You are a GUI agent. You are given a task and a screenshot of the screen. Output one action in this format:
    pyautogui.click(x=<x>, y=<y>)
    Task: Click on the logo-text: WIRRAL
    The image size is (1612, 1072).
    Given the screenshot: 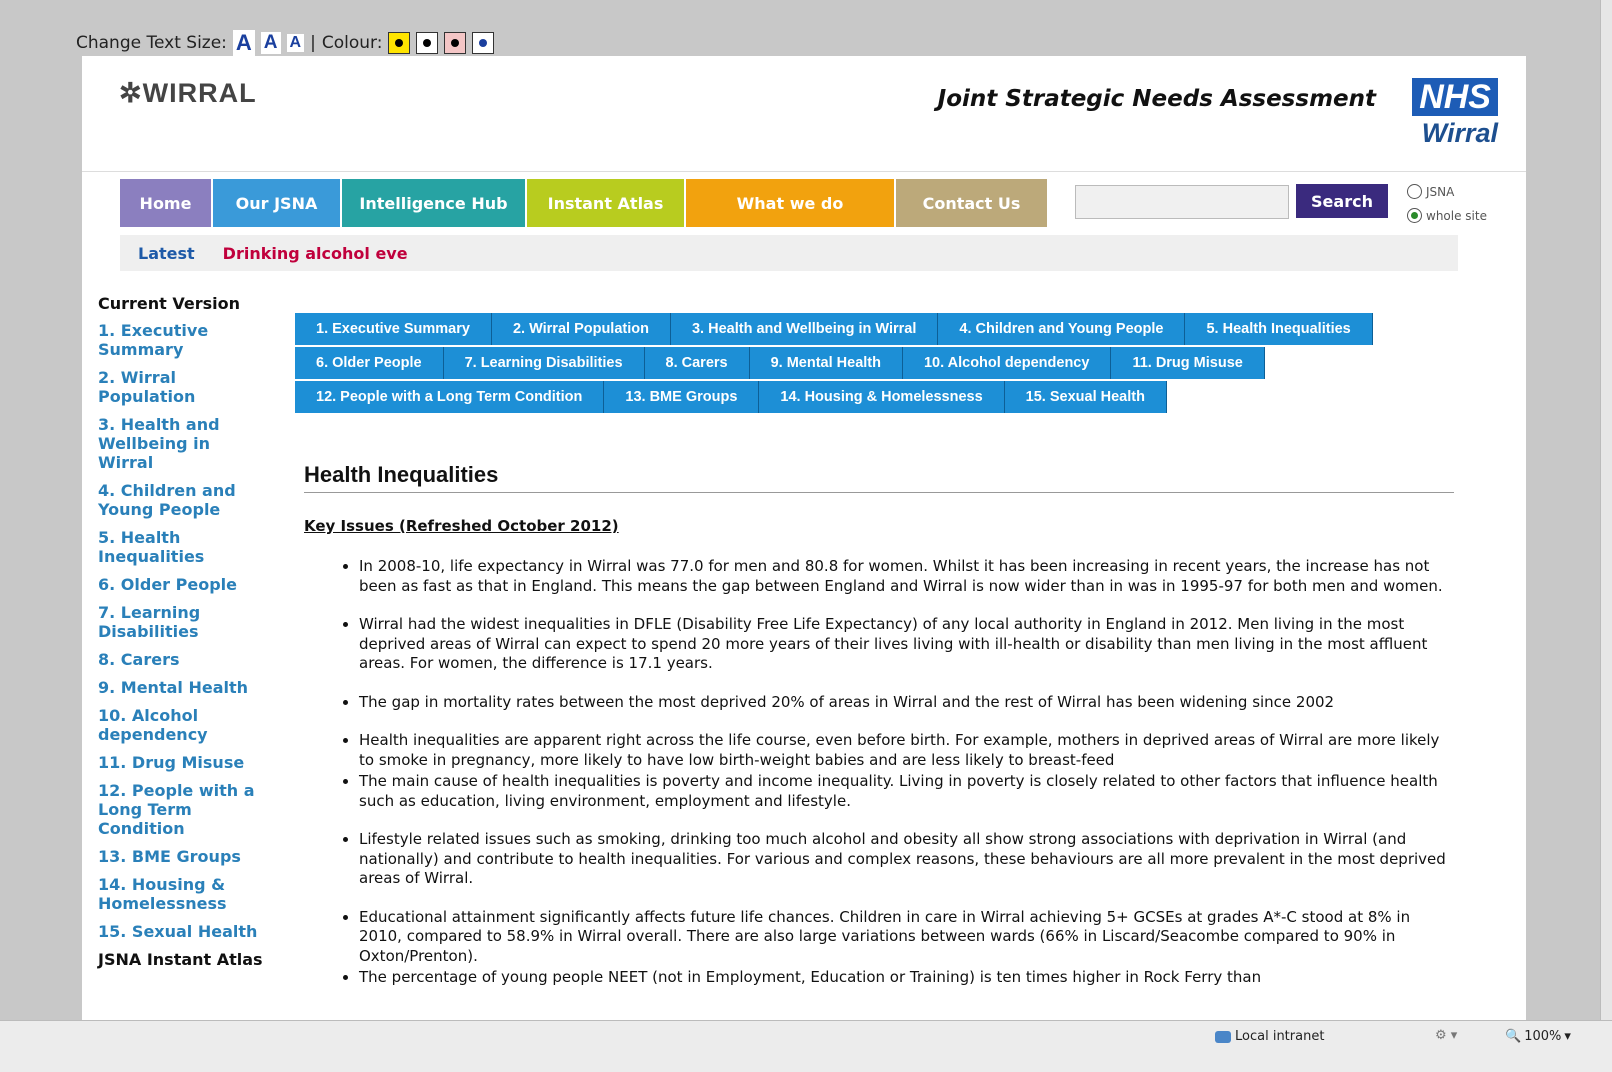 What is the action you would take?
    pyautogui.click(x=199, y=93)
    